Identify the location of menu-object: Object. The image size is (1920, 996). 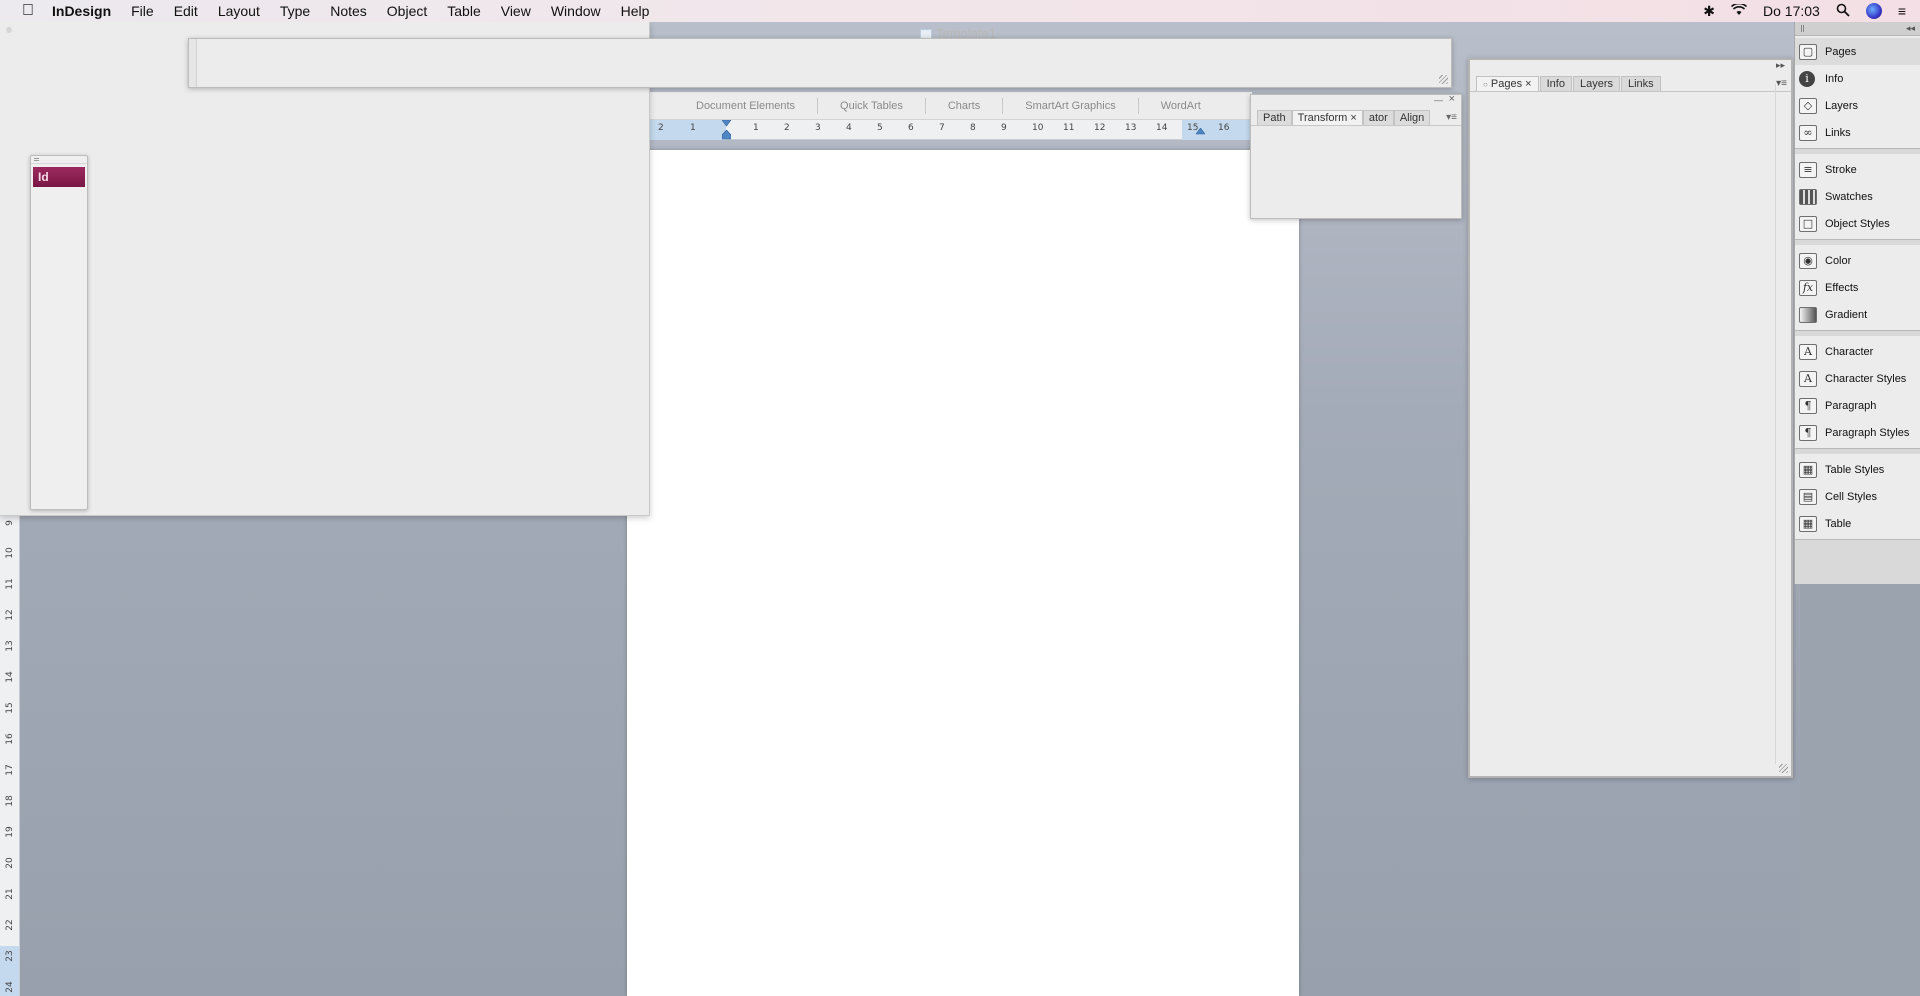
(407, 11).